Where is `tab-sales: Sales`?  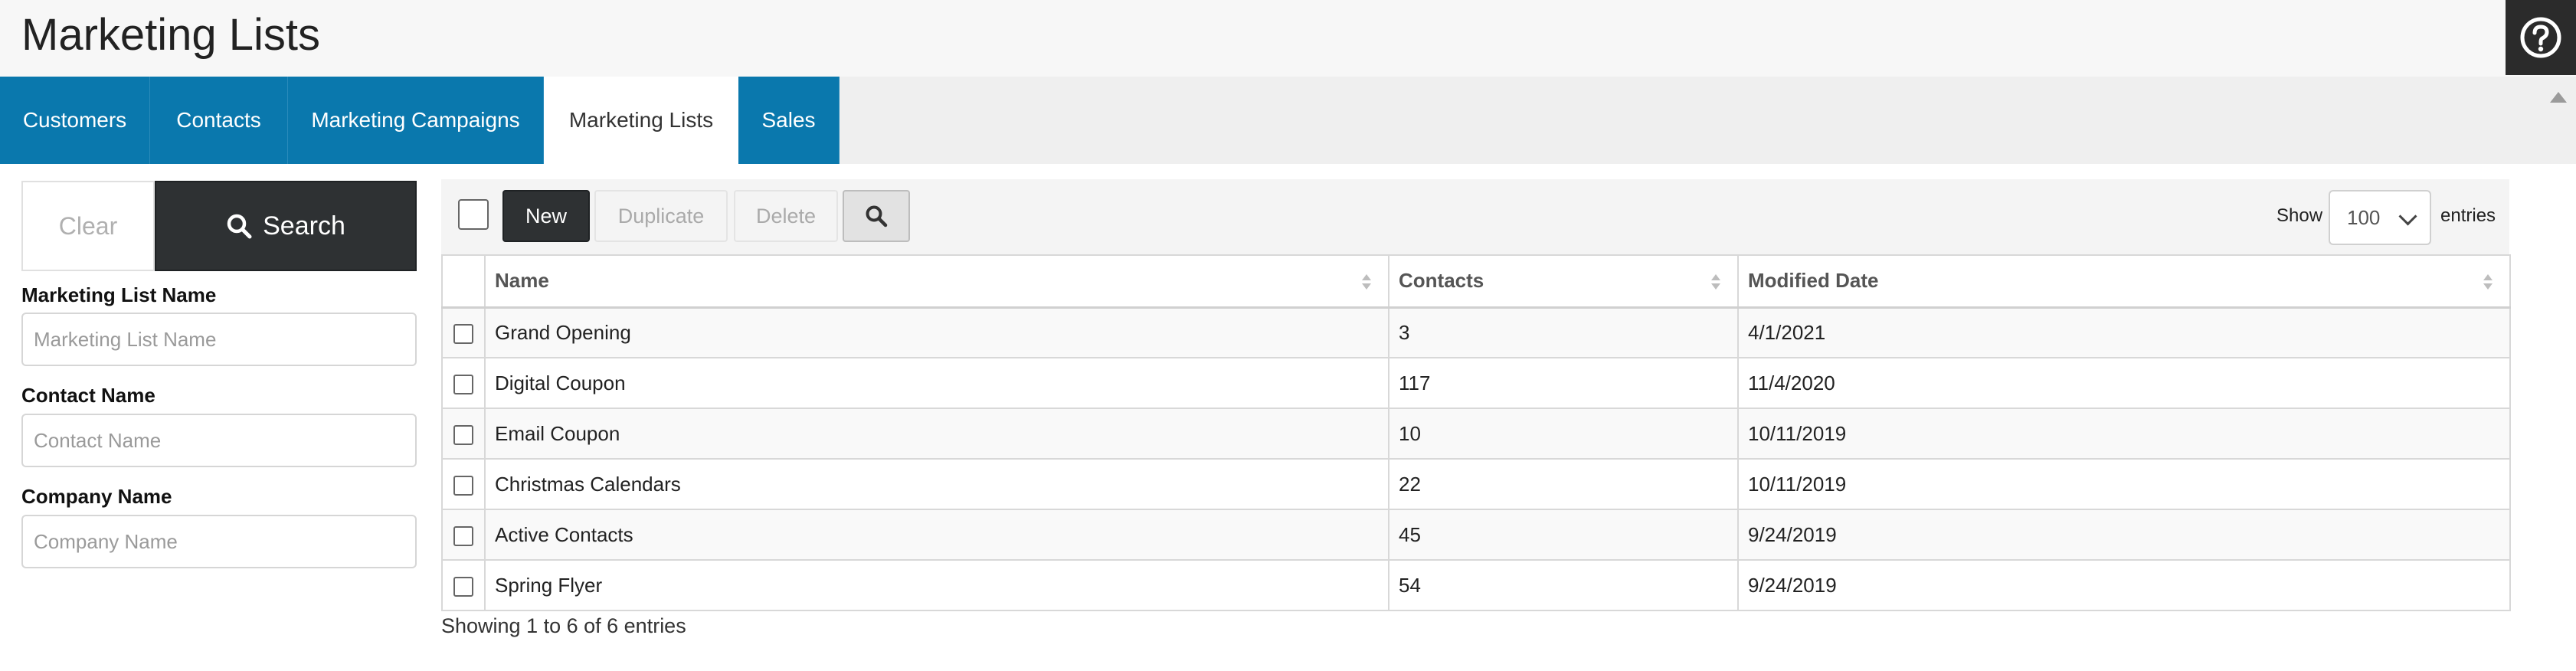 tab-sales: Sales is located at coordinates (789, 120).